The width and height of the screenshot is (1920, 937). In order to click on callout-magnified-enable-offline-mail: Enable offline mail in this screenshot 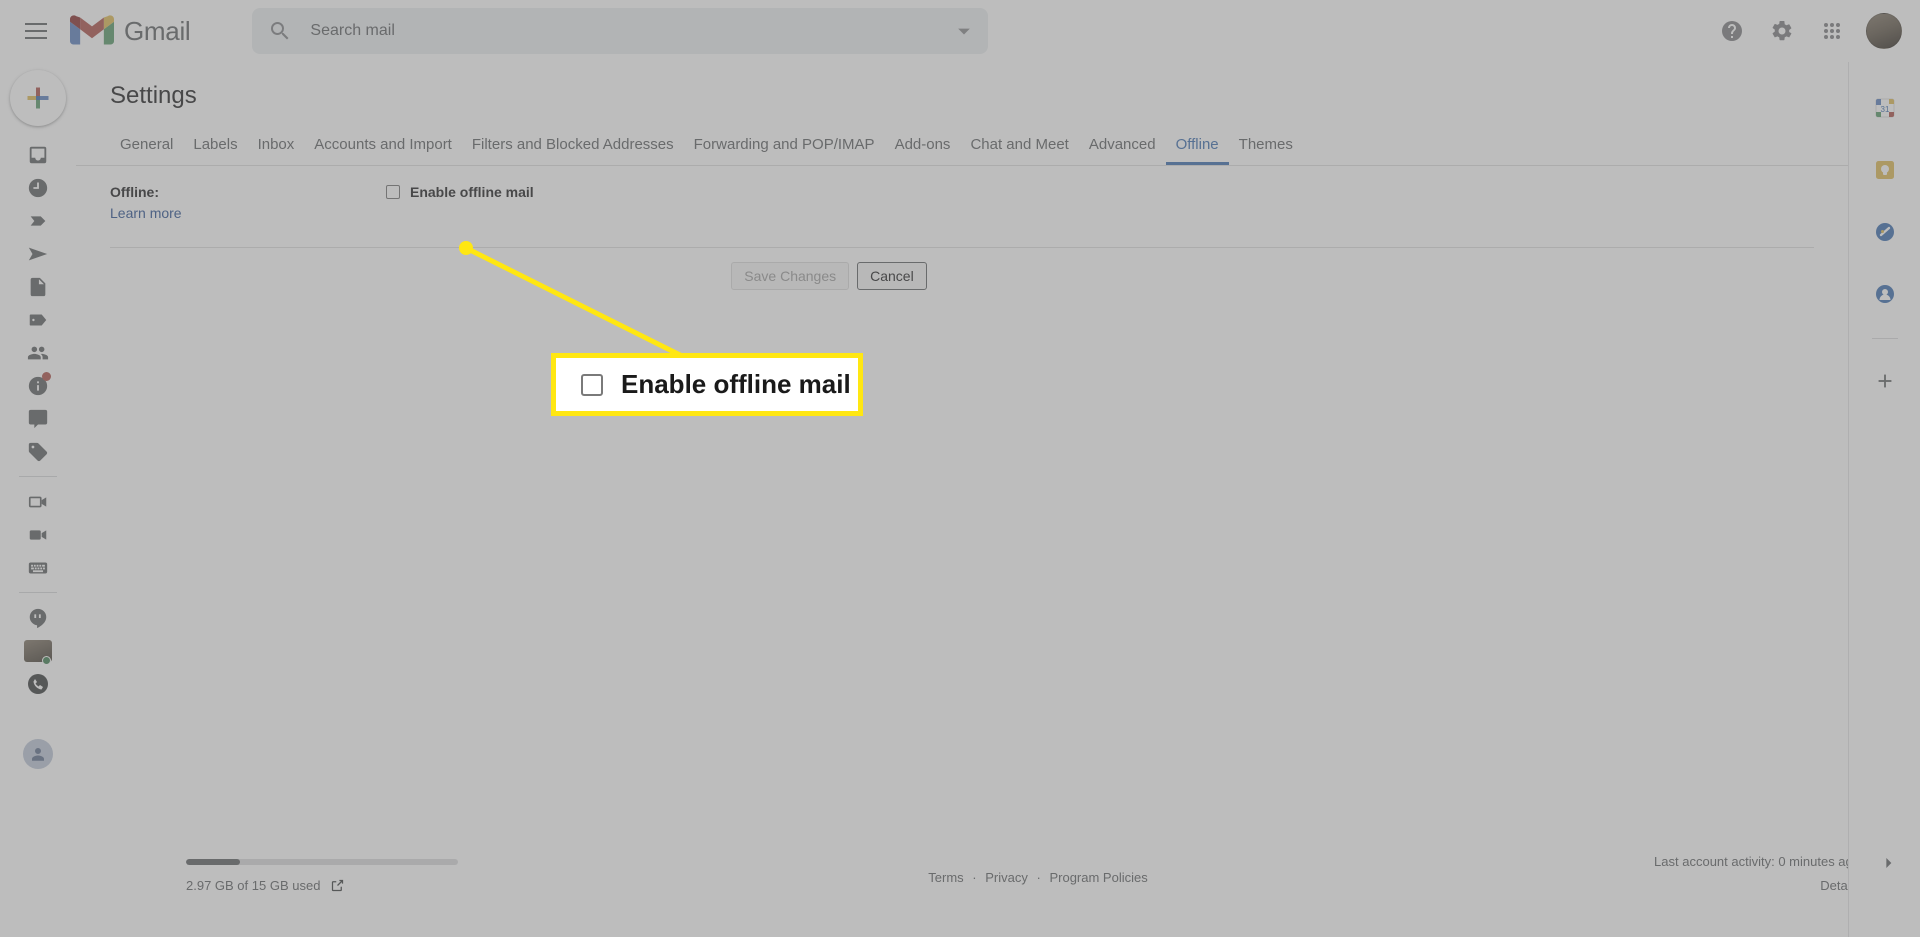, I will do `click(707, 384)`.